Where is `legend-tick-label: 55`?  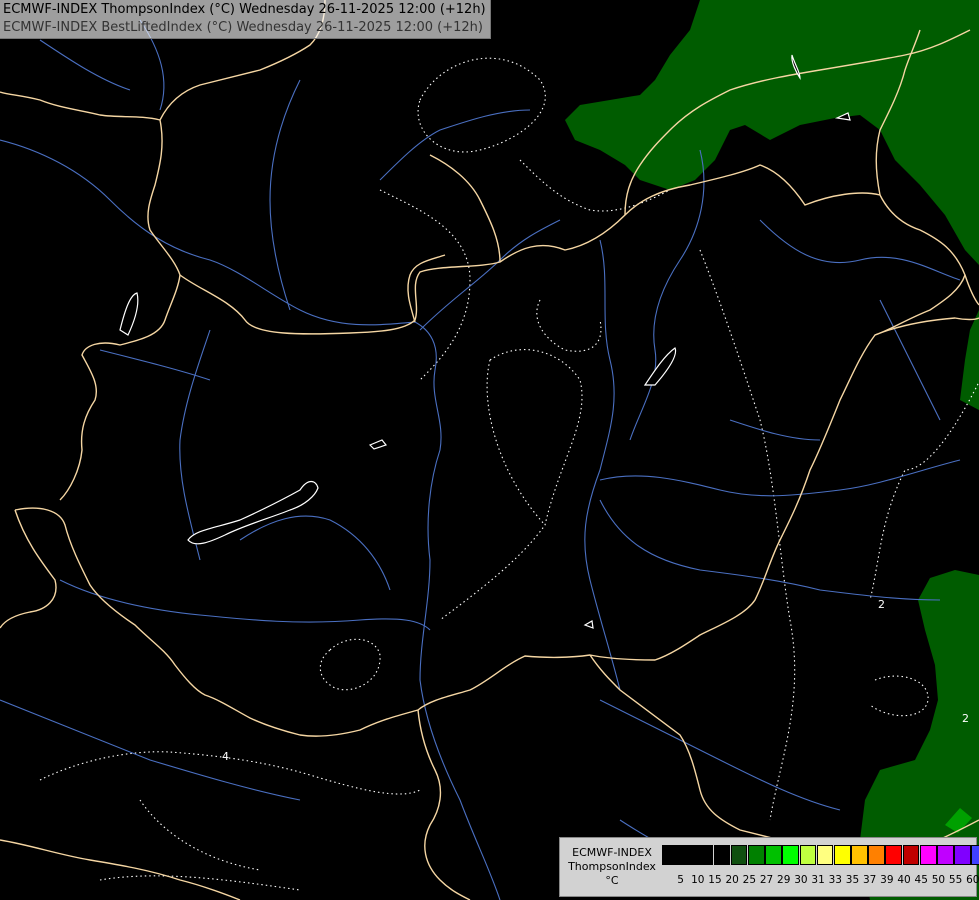 legend-tick-label: 55 is located at coordinates (955, 880).